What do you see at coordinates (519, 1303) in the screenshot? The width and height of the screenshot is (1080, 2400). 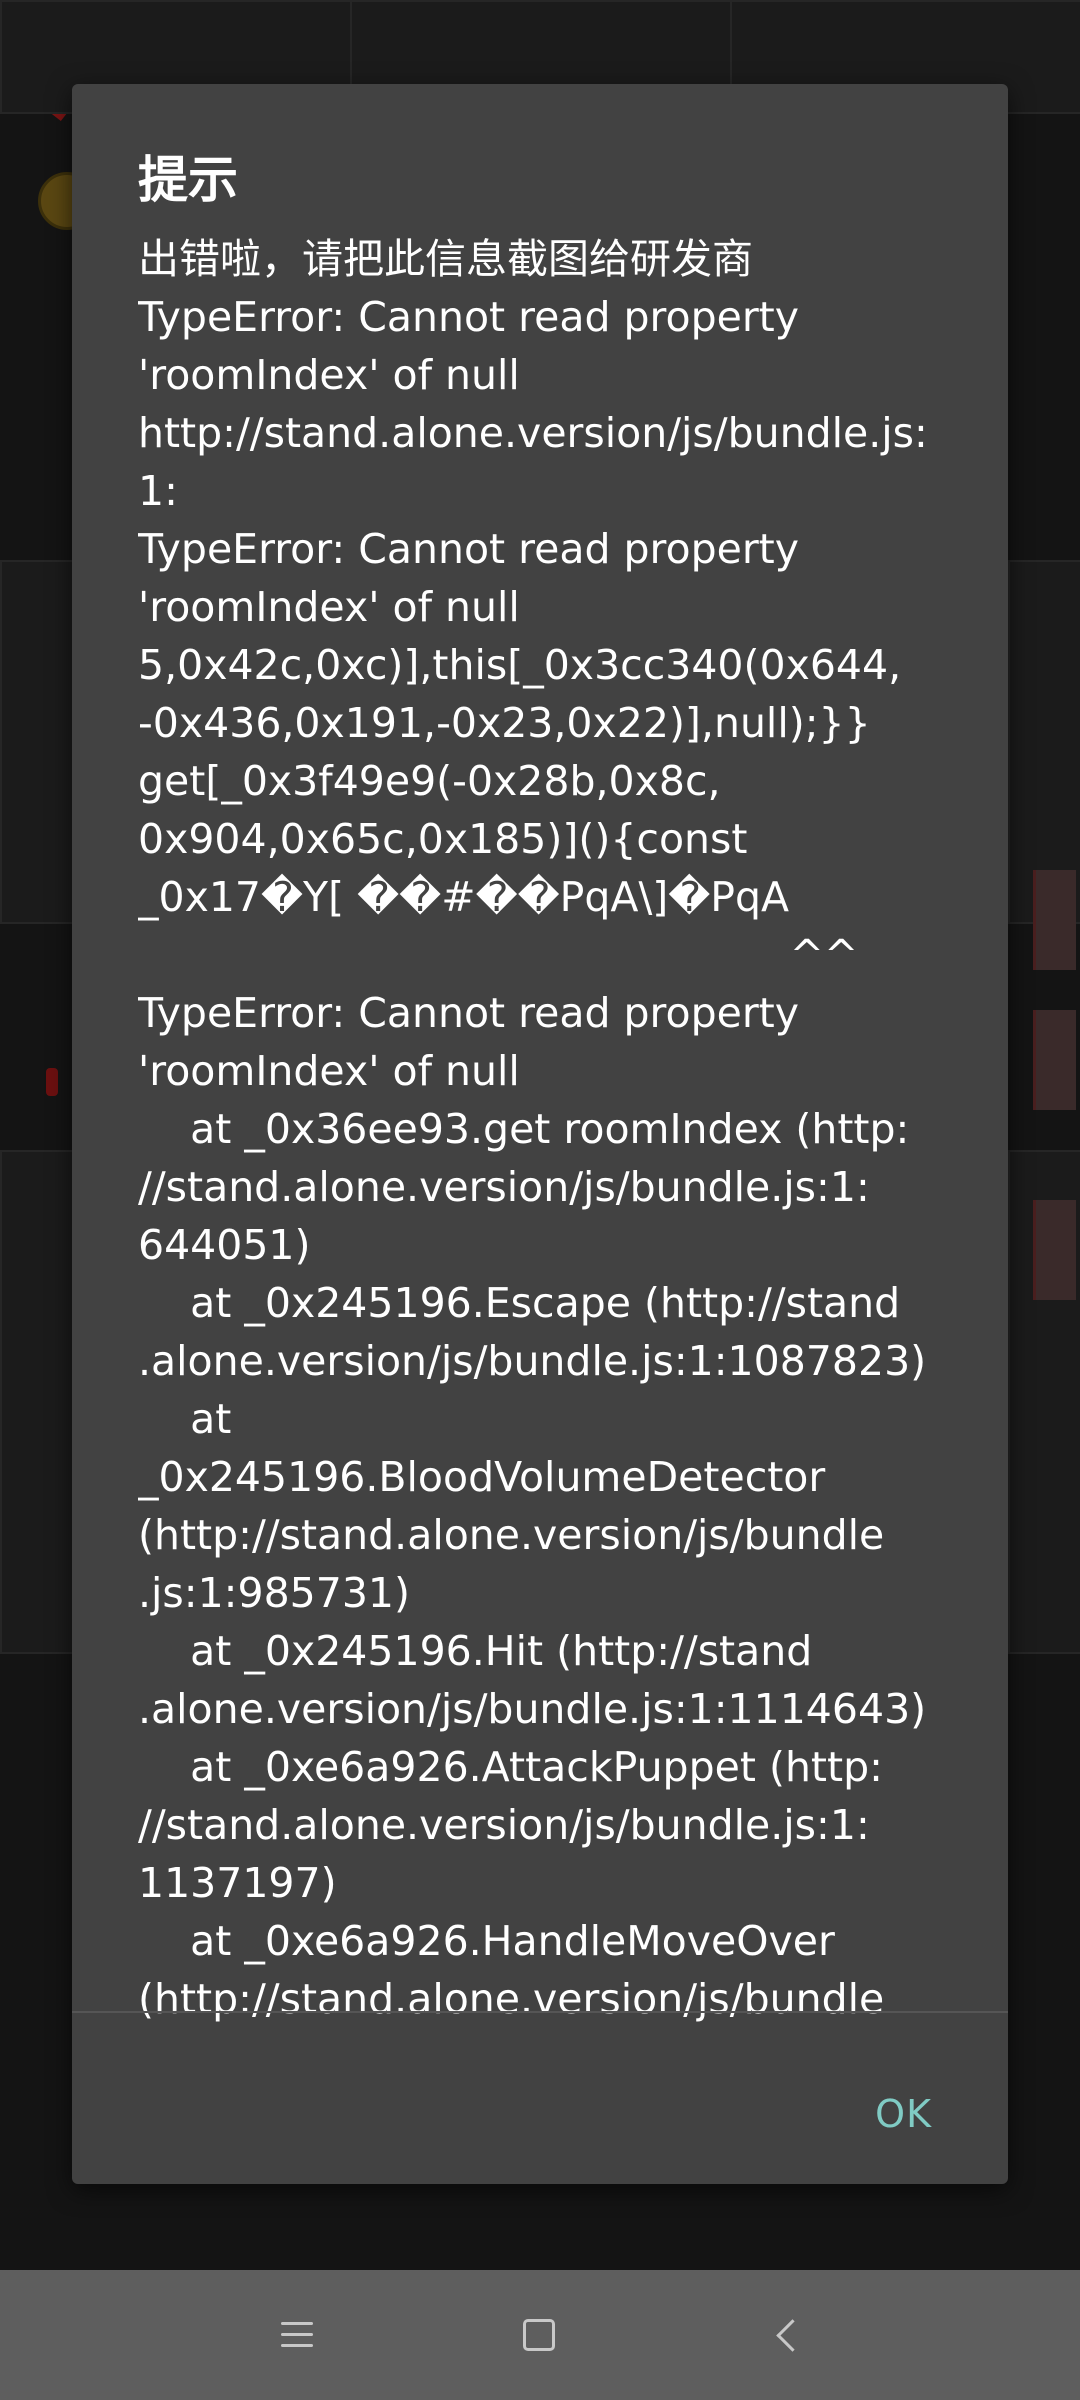 I see `message-line: at _0x245196.Escape (http://stand` at bounding box center [519, 1303].